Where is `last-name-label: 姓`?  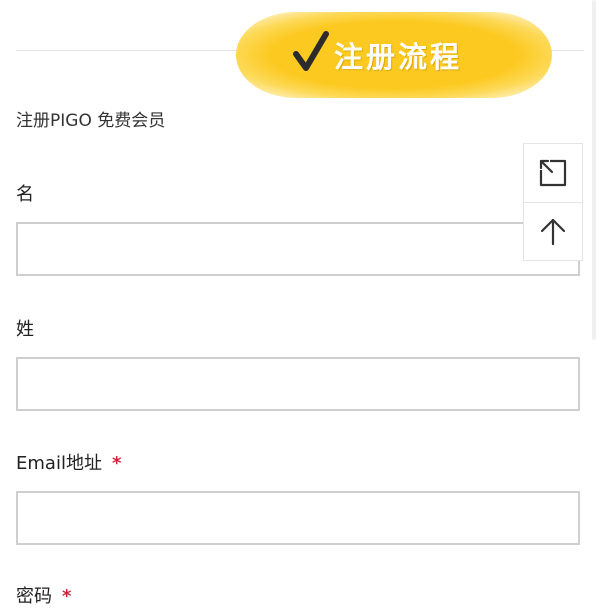 last-name-label: 姓 is located at coordinates (25, 328).